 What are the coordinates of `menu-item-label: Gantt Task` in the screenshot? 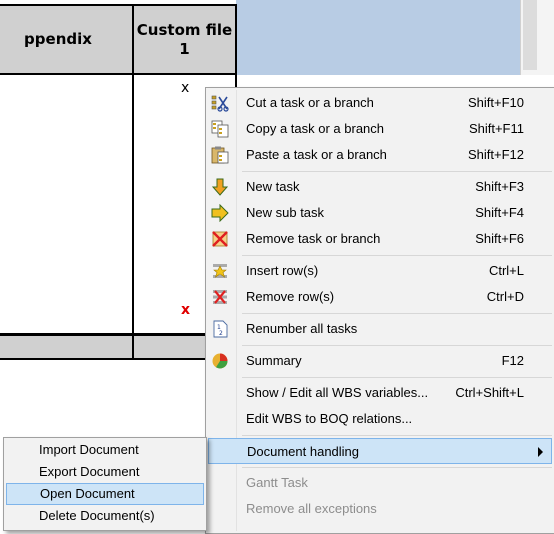 It's located at (277, 482).